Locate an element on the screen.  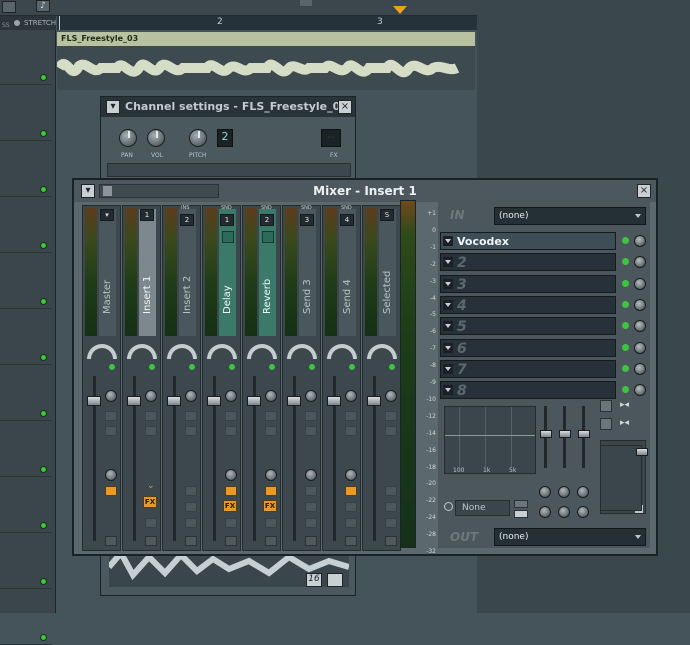
mixer-strip-delay: SND 1 Delay FX is located at coordinates (221, 378).